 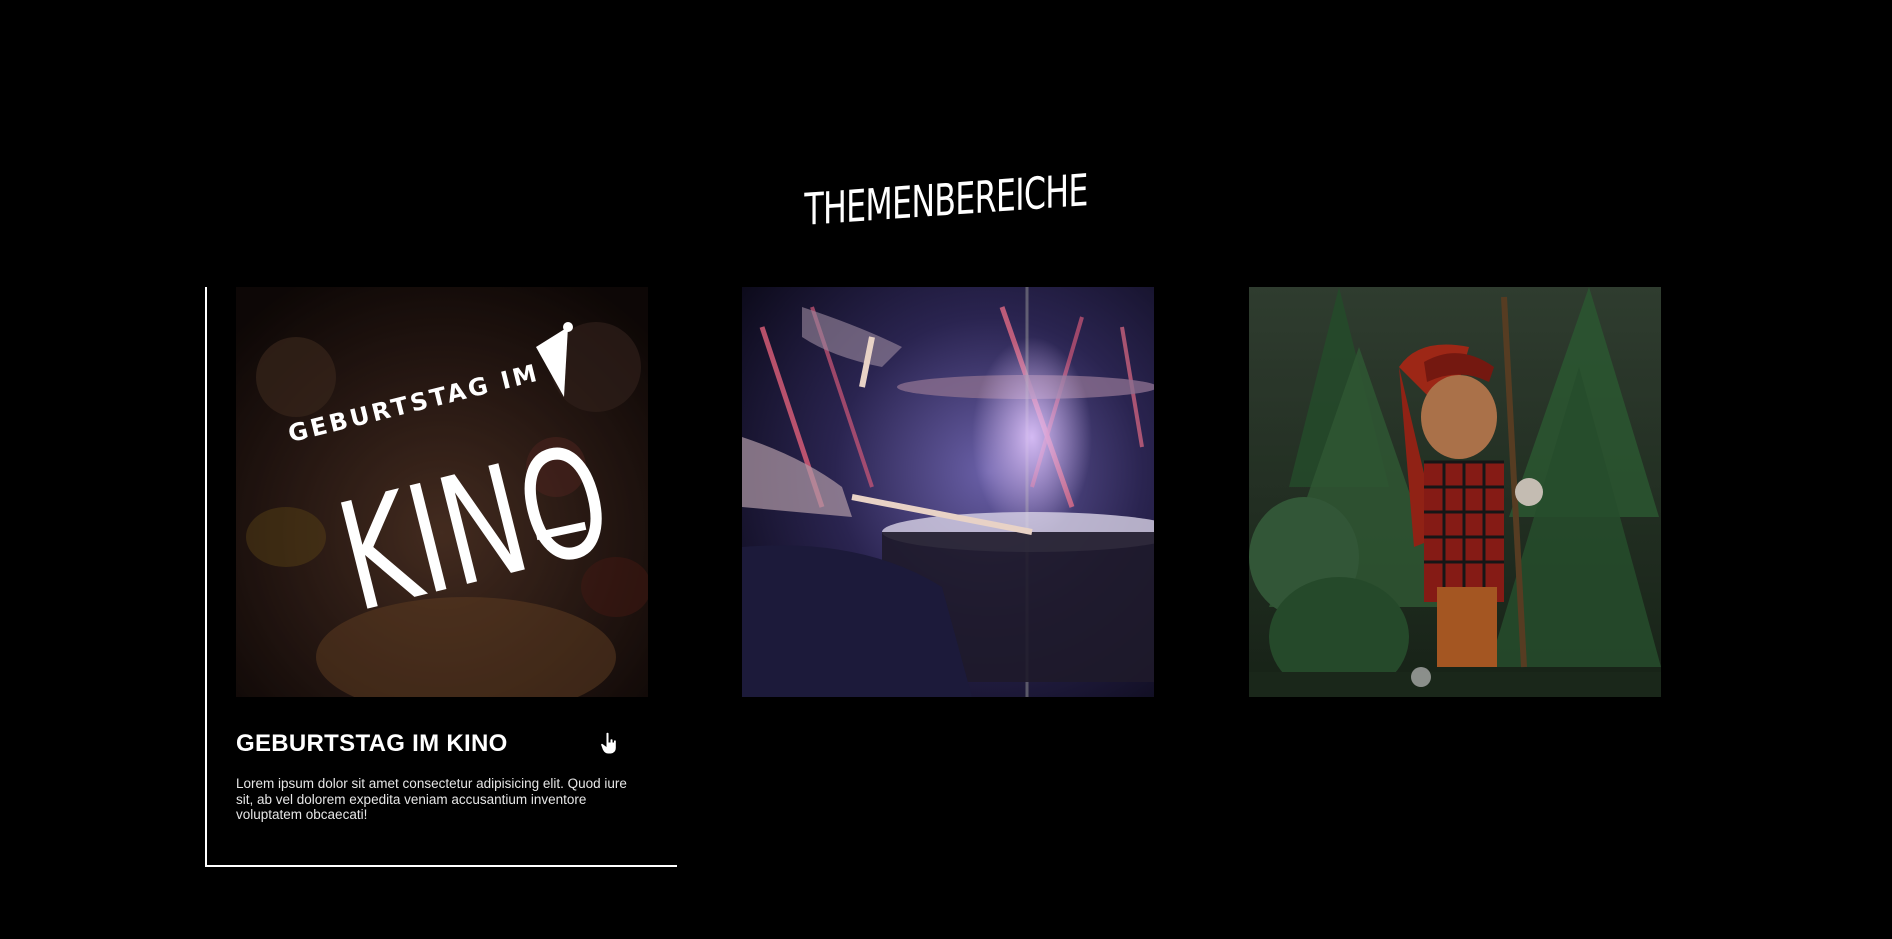 I want to click on card-drummer, so click(x=948, y=492).